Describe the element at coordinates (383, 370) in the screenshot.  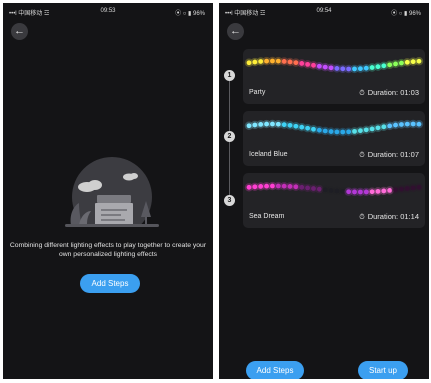
I see `start-up-button: Start up` at that location.